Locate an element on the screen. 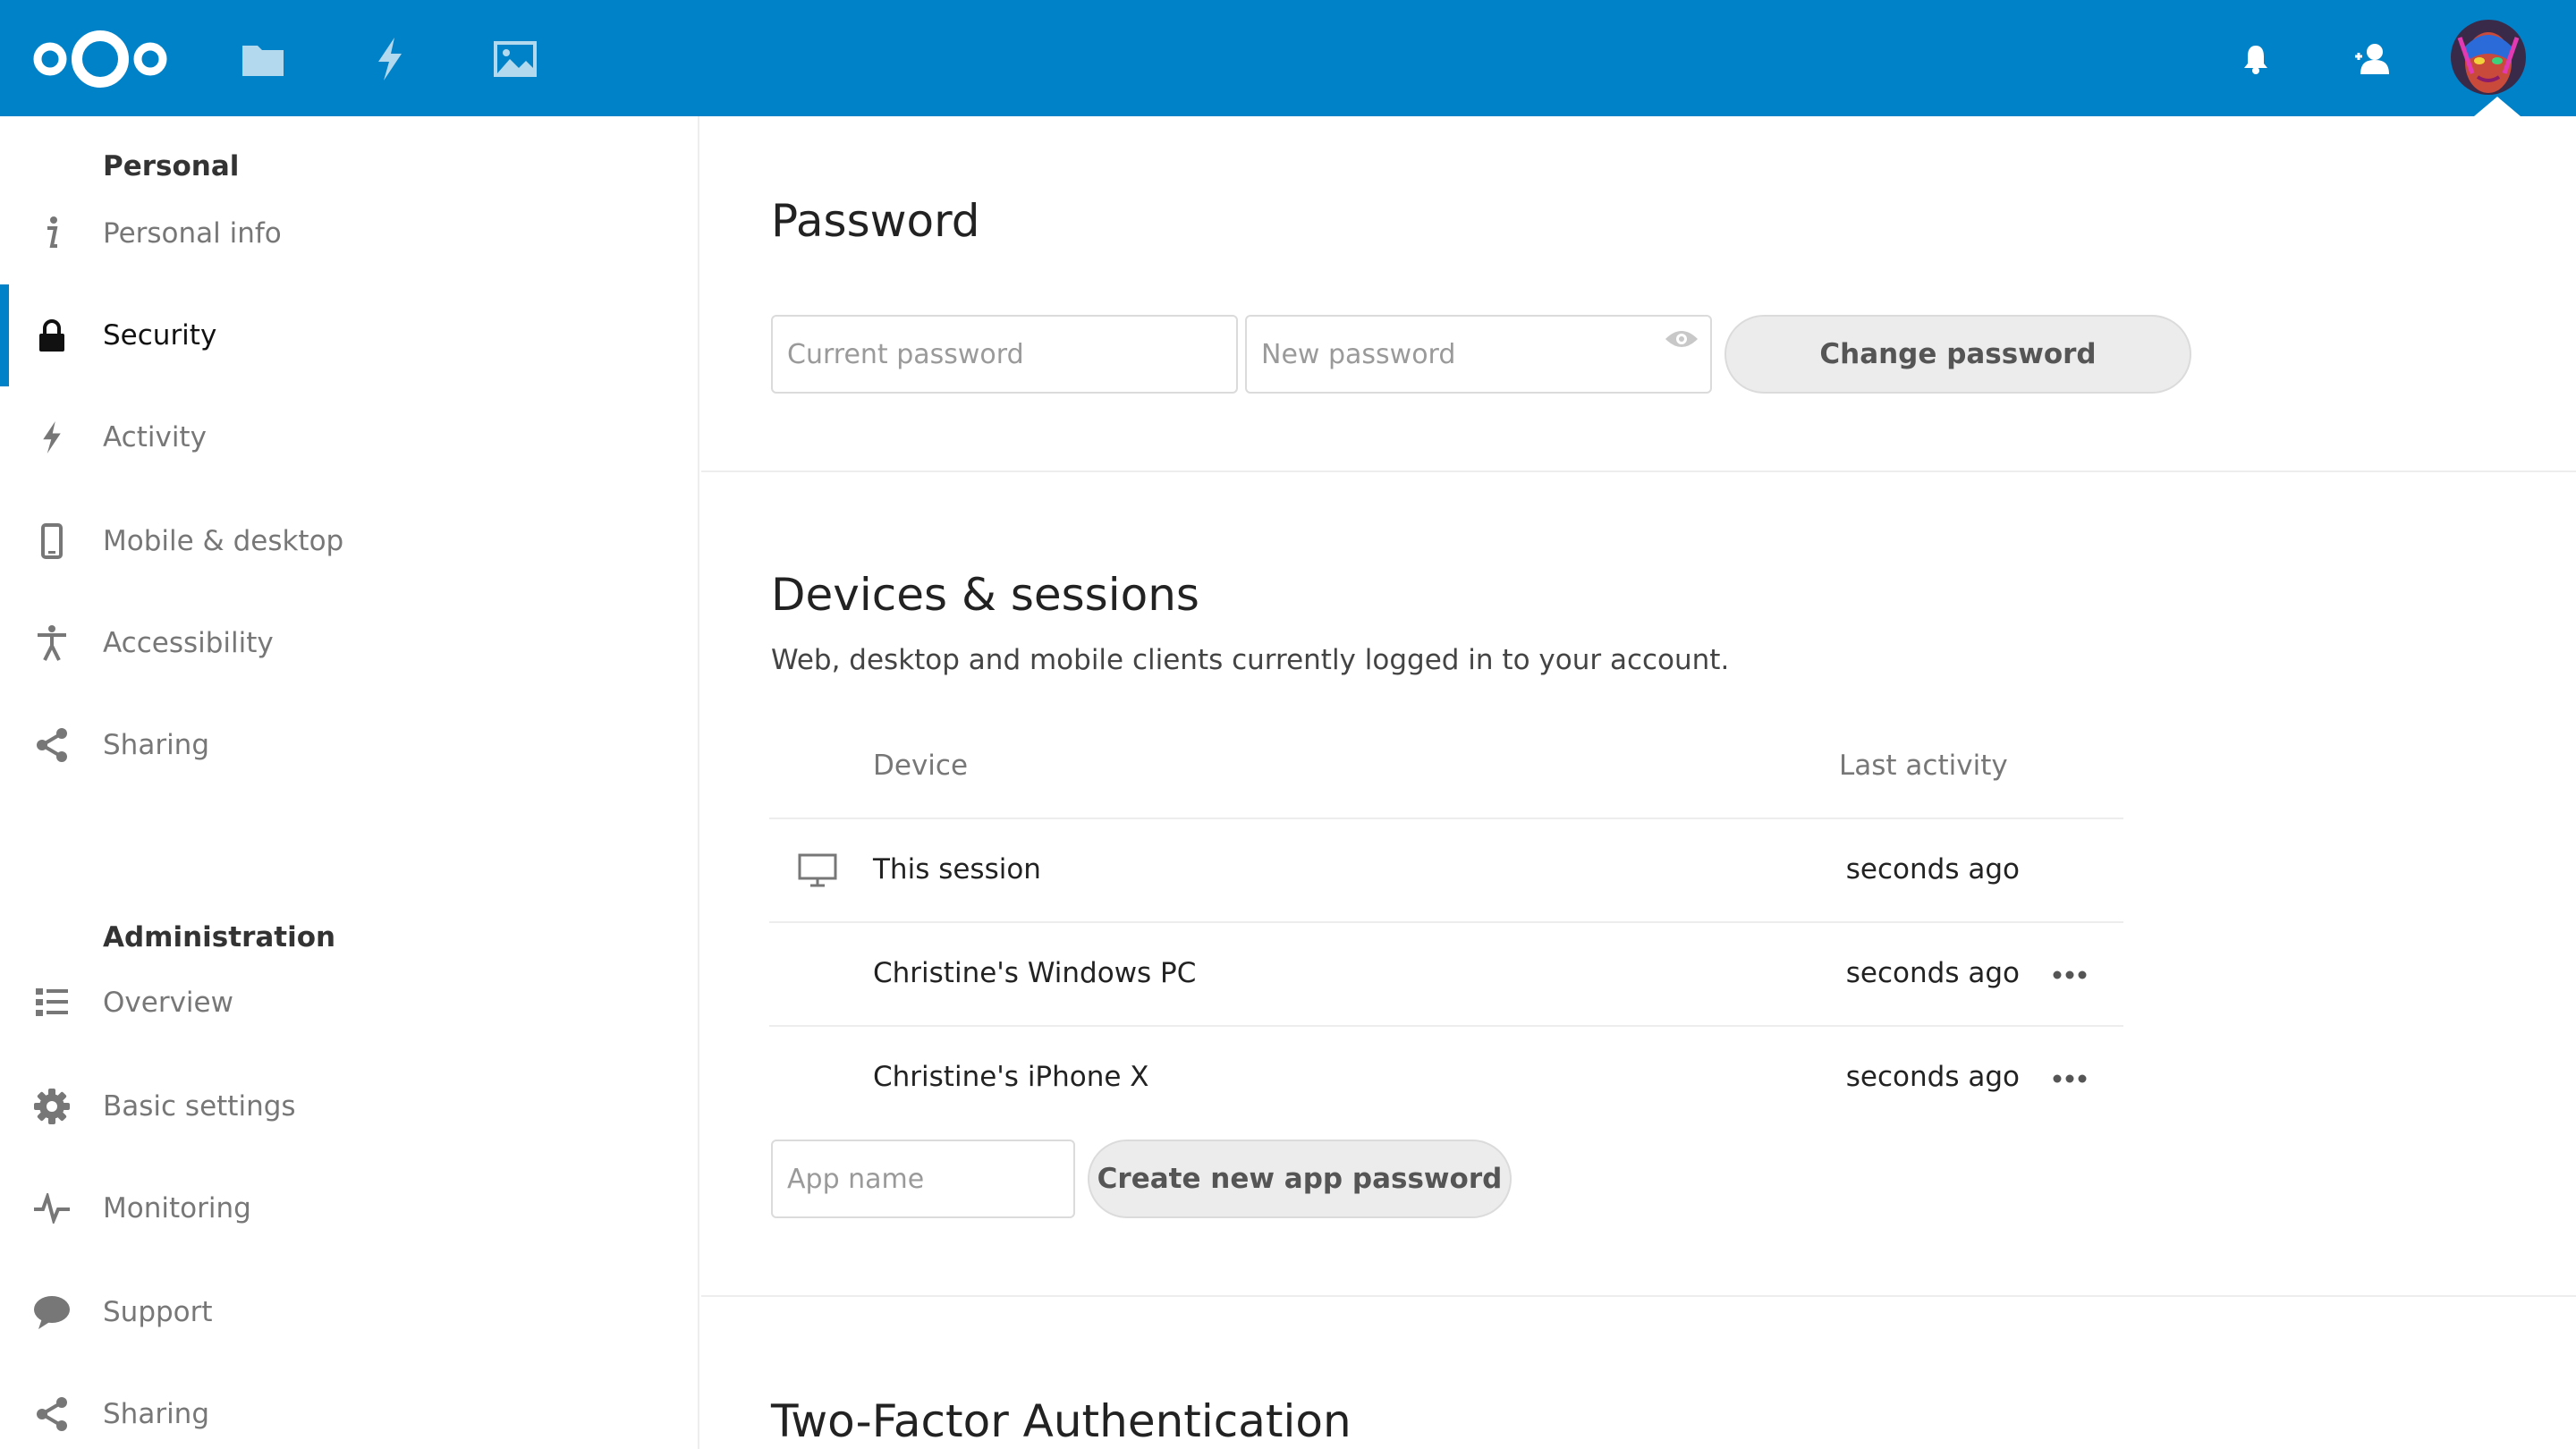 This screenshot has height=1449, width=2576. sidebar-item-mobile-desktop: Mobile & desktop is located at coordinates (349, 541).